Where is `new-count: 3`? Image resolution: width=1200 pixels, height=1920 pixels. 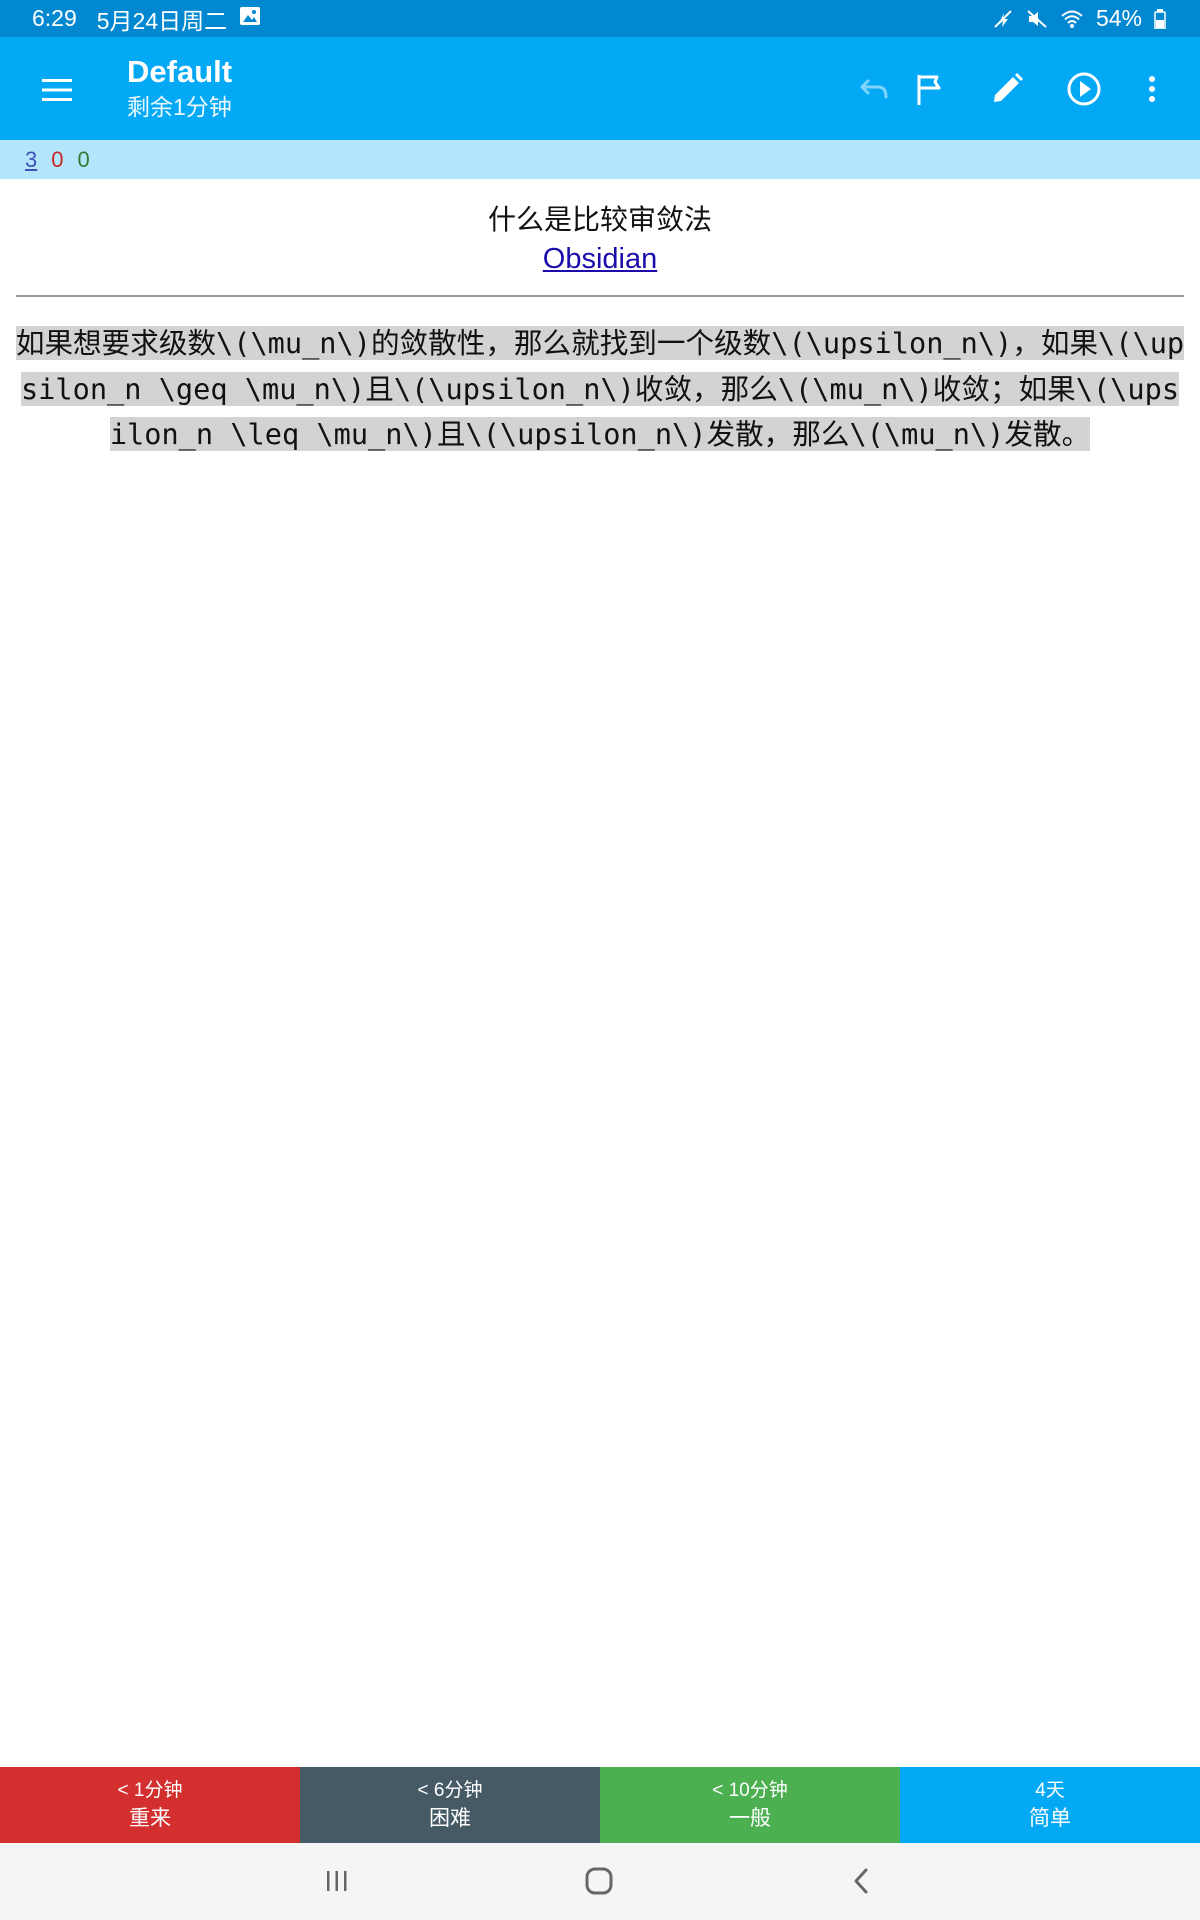
new-count: 3 is located at coordinates (31, 159).